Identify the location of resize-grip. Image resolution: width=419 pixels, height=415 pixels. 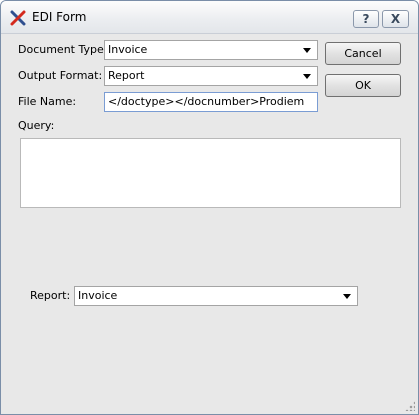
(410, 406).